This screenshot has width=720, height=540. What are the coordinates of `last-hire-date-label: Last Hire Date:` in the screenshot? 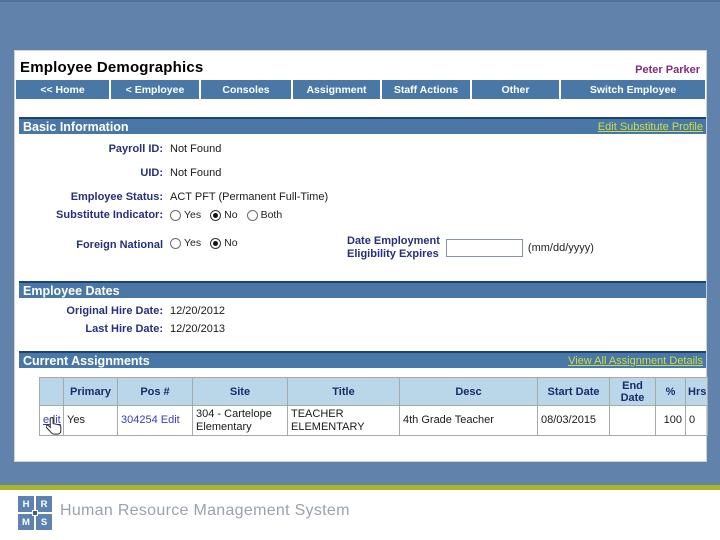 It's located at (124, 329).